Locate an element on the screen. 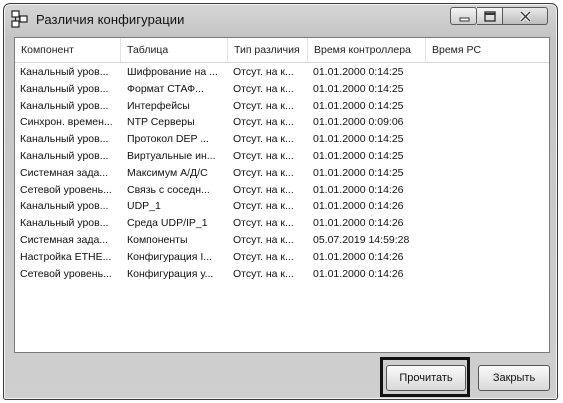 The image size is (563, 403). column-header-table: Таблица is located at coordinates (174, 50).